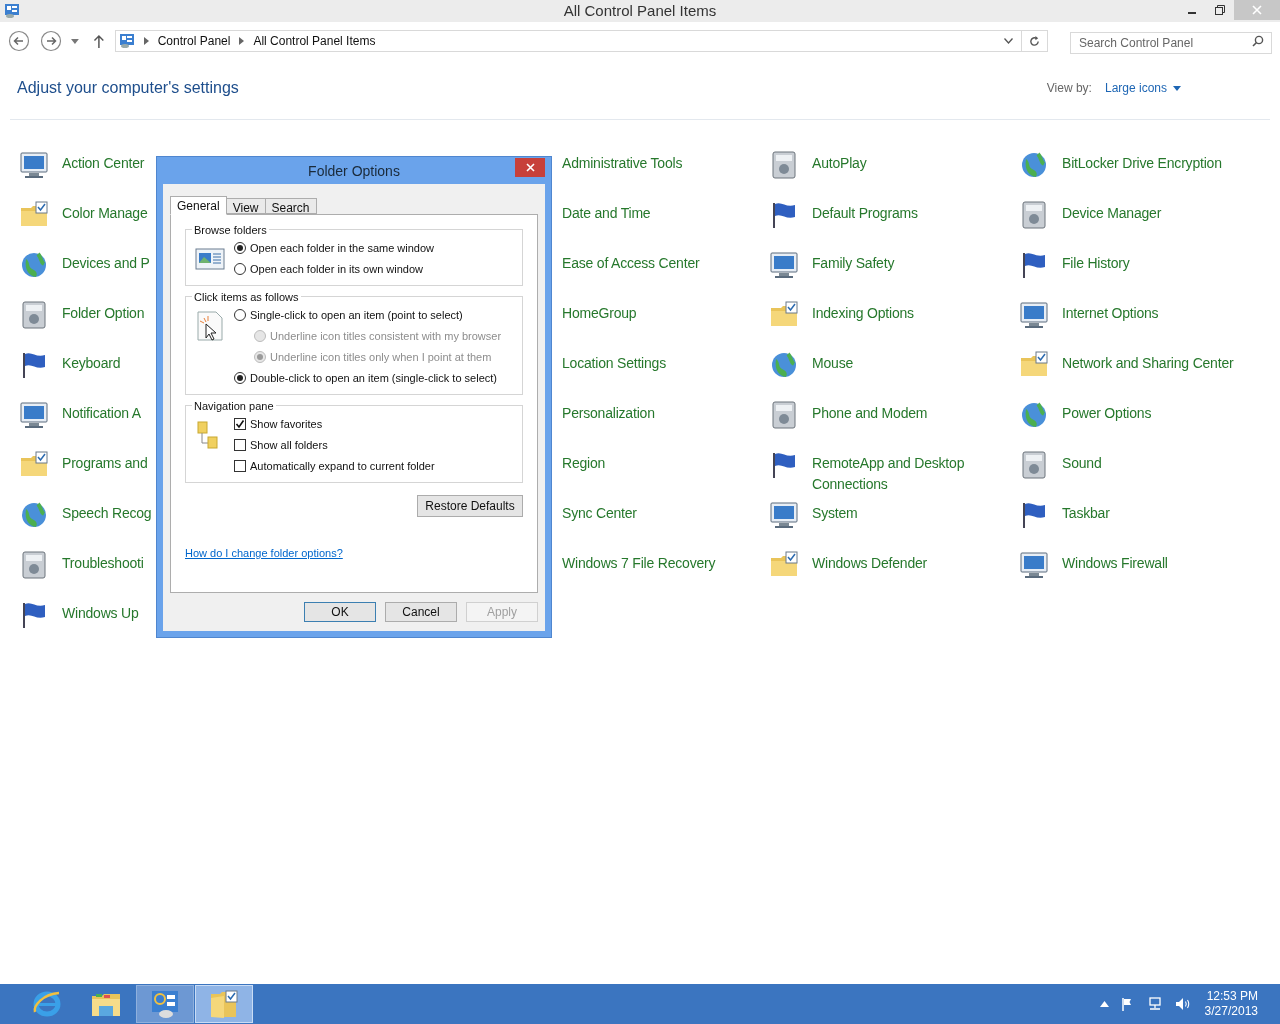 The height and width of the screenshot is (1024, 1280). I want to click on option-label: Underline icon titles only when I point at them, so click(381, 357).